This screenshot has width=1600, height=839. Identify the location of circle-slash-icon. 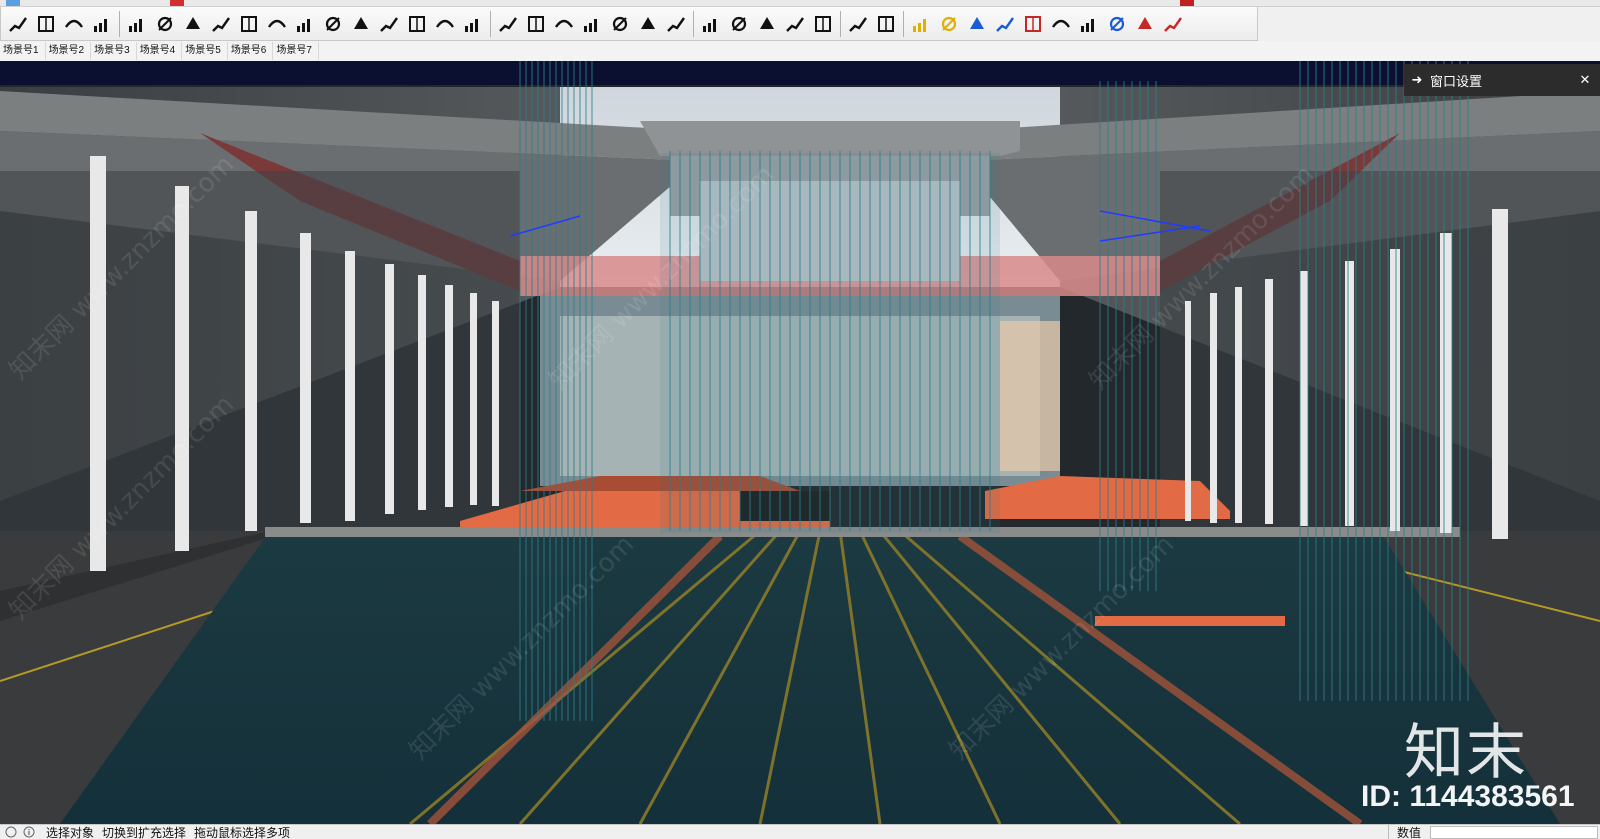
(361, 24).